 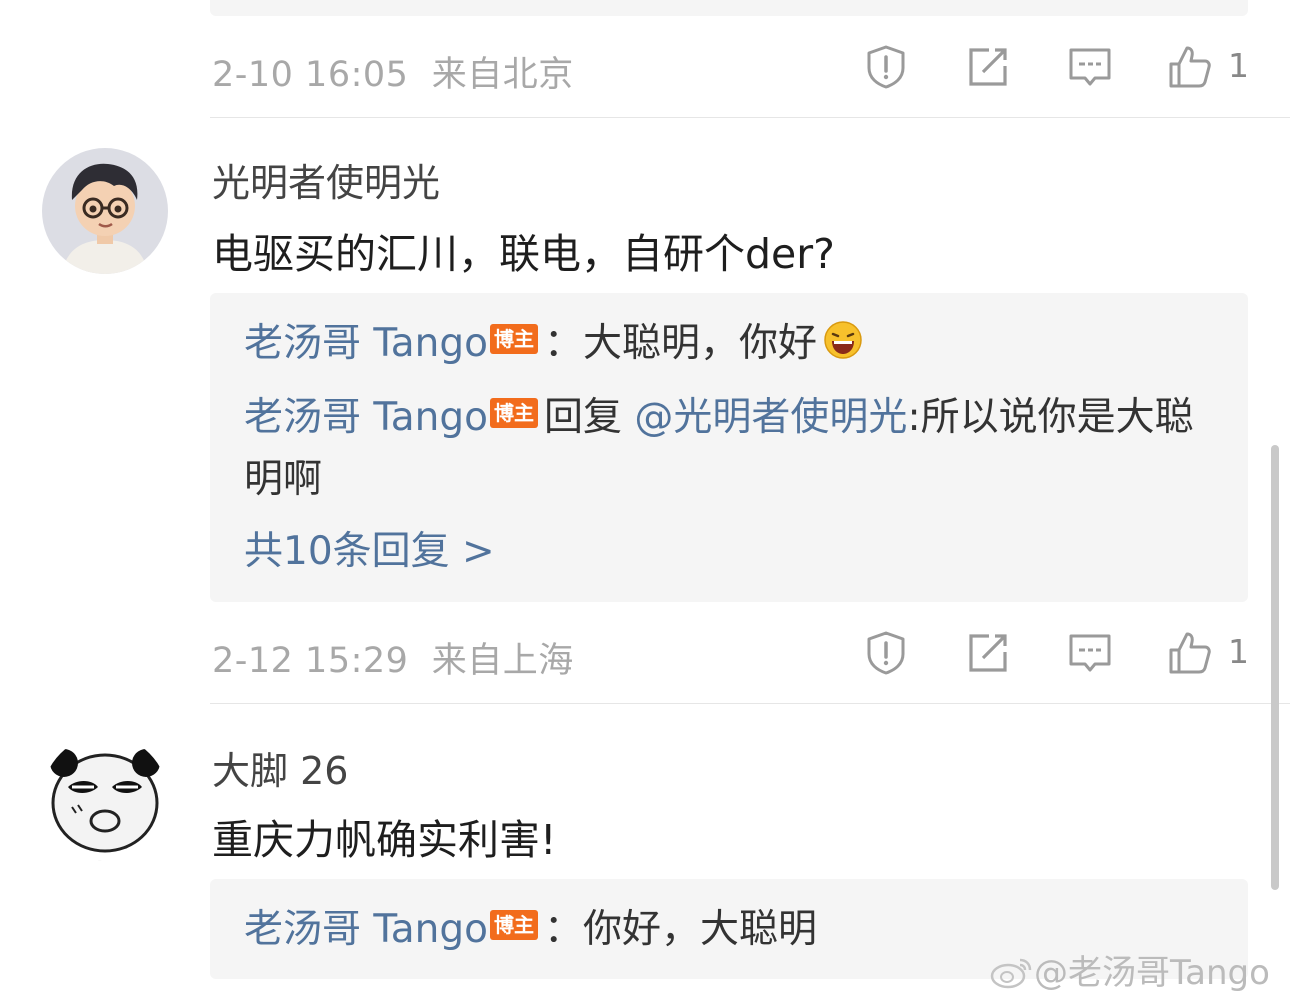 What do you see at coordinates (502, 661) in the screenshot?
I see `comment-location: 来自上海` at bounding box center [502, 661].